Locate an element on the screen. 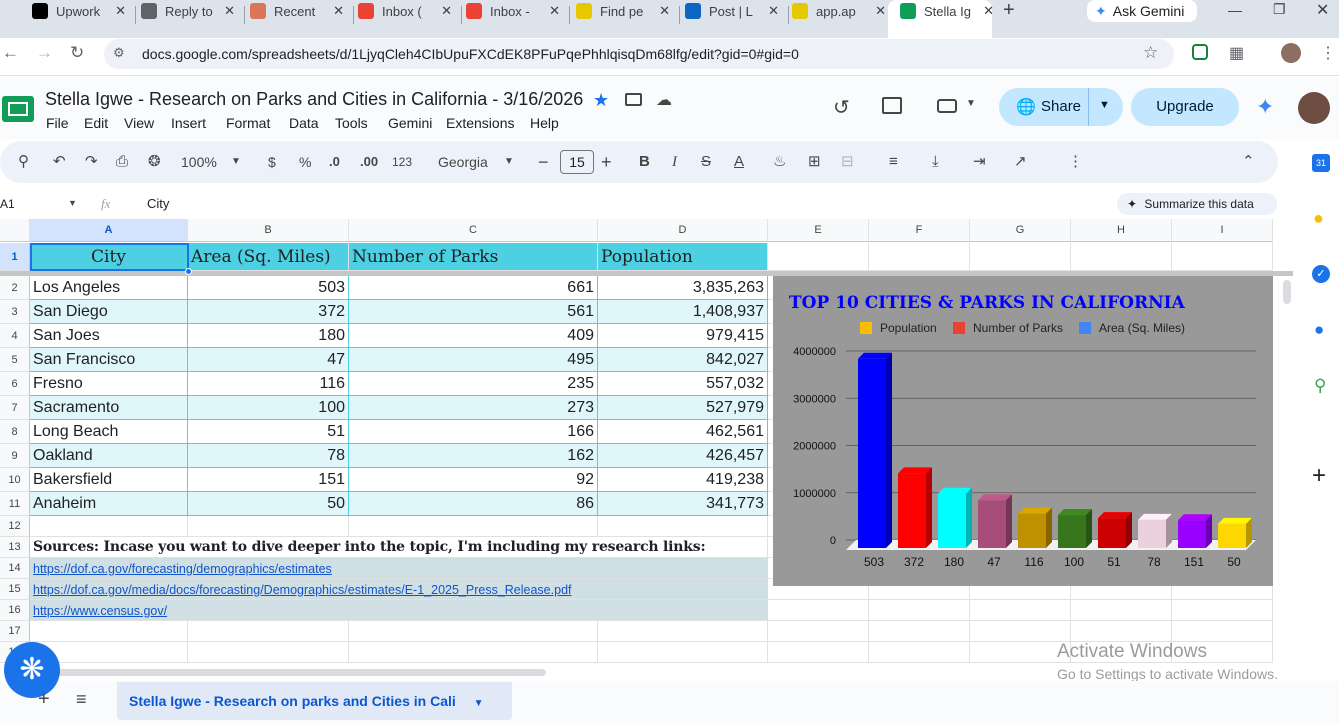 This screenshot has height=723, width=1339. column-header-e: E is located at coordinates (818, 230).